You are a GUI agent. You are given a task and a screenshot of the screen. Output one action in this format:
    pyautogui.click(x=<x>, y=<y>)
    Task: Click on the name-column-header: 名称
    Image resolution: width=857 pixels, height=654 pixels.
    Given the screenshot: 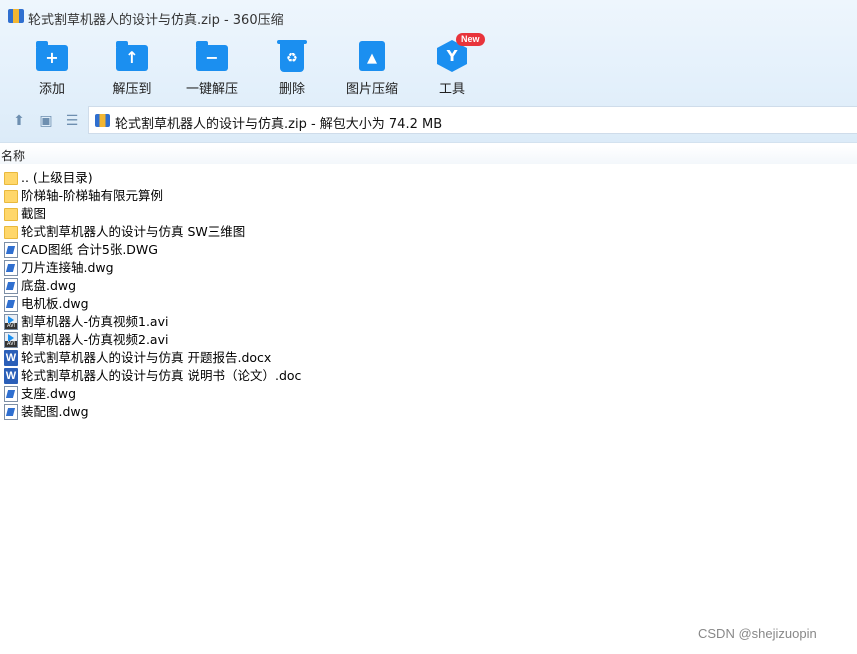 What is the action you would take?
    pyautogui.click(x=428, y=155)
    